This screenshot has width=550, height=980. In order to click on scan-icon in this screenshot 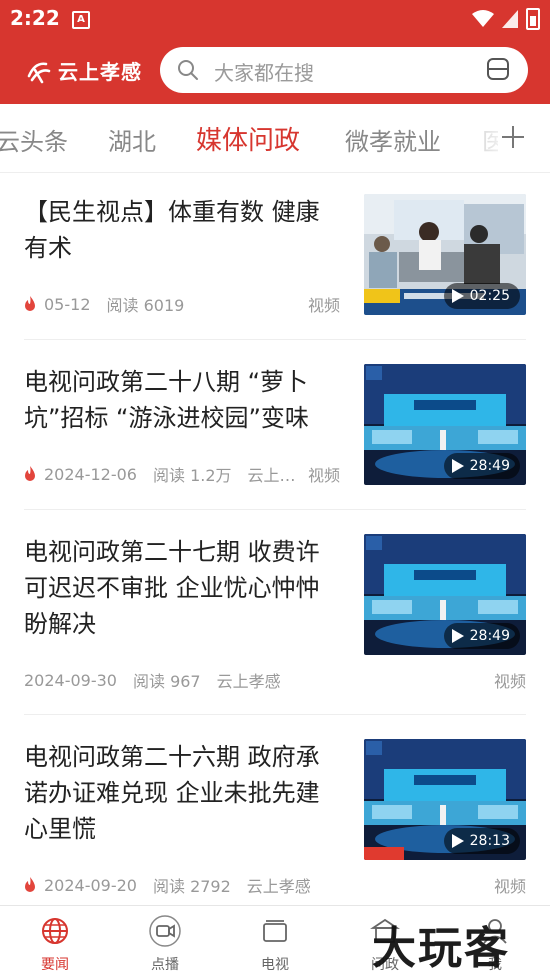, I will do `click(498, 69)`.